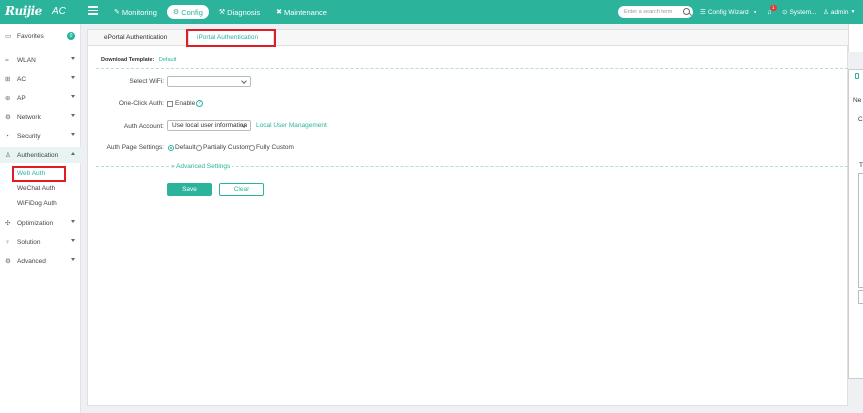 Image resolution: width=863 pixels, height=413 pixels. I want to click on user-menu: ♙ admin ▼, so click(839, 12).